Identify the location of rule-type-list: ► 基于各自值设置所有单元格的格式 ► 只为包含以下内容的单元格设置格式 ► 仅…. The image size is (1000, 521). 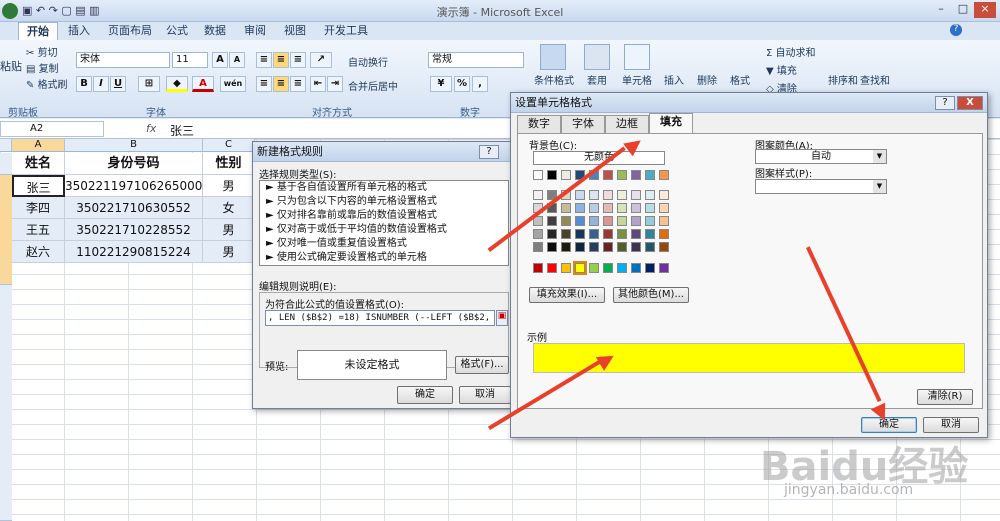
(384, 223).